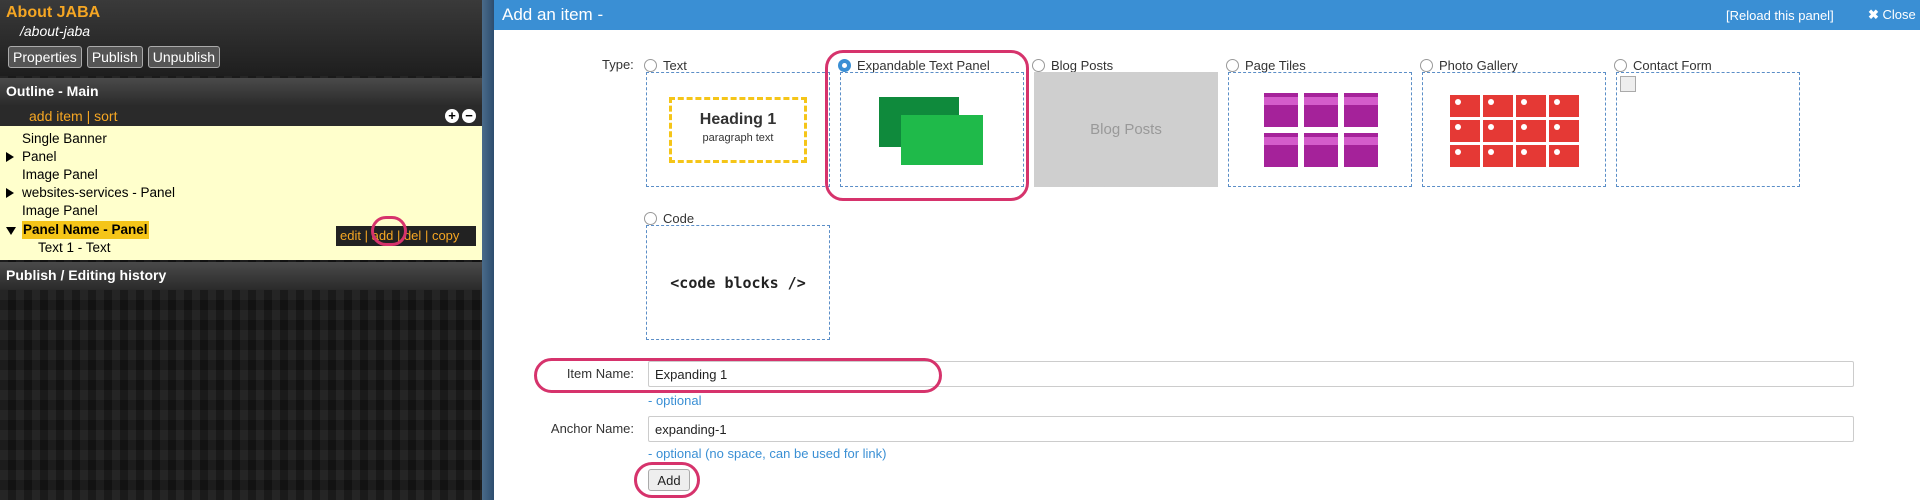 This screenshot has width=1920, height=500. What do you see at coordinates (1708, 129) in the screenshot?
I see `contact-form-preview-thumb` at bounding box center [1708, 129].